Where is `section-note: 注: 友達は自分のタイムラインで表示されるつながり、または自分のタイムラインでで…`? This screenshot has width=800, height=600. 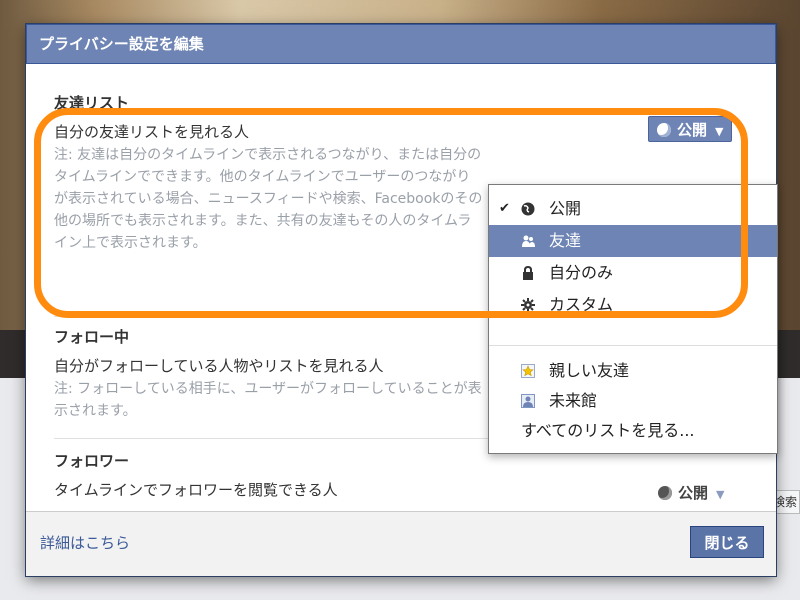
section-note: 注: 友達は自分のタイムラインで表示されるつながり、または自分のタイムラインでで… is located at coordinates (268, 199).